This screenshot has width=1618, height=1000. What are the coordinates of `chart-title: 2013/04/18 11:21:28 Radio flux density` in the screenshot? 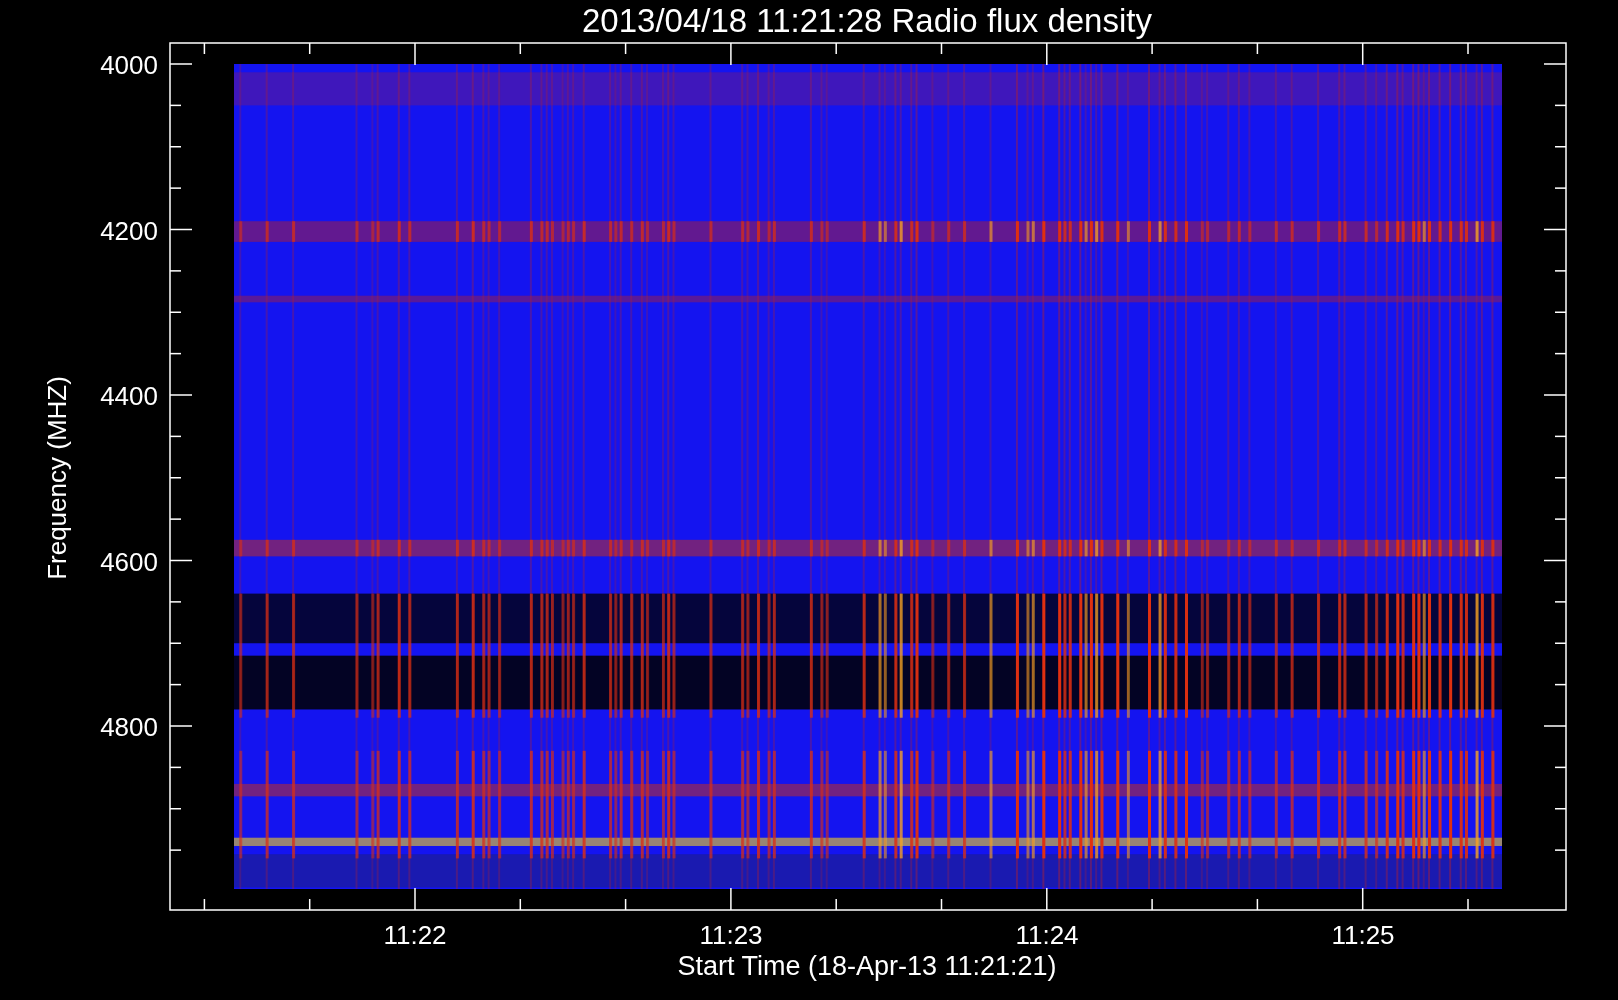 It's located at (867, 20).